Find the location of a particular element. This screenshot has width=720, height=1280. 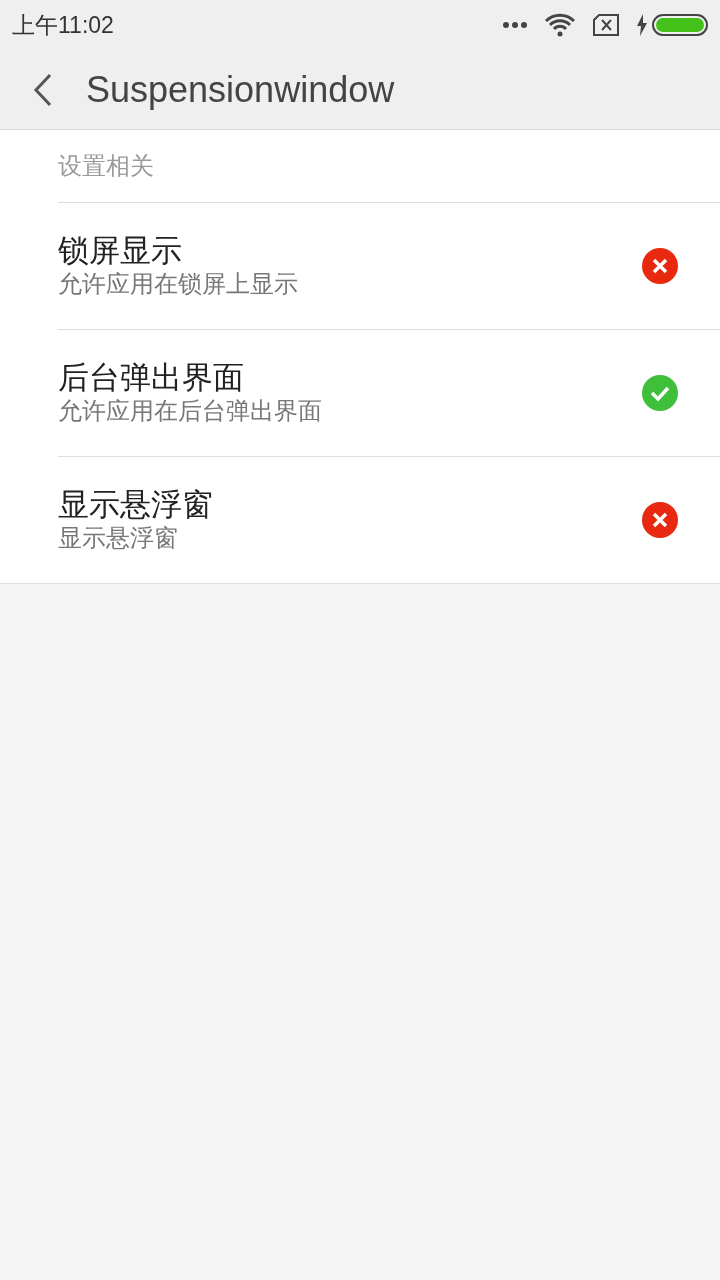

settings-row: 后台弹出界面 允许应用在后台弹出界面 is located at coordinates (389, 392).